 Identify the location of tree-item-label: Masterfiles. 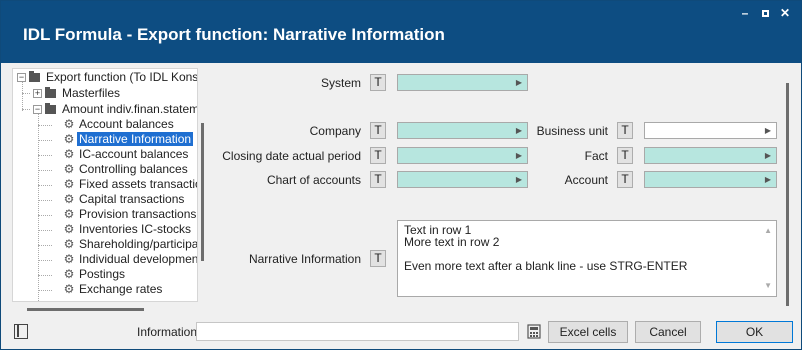
(91, 93).